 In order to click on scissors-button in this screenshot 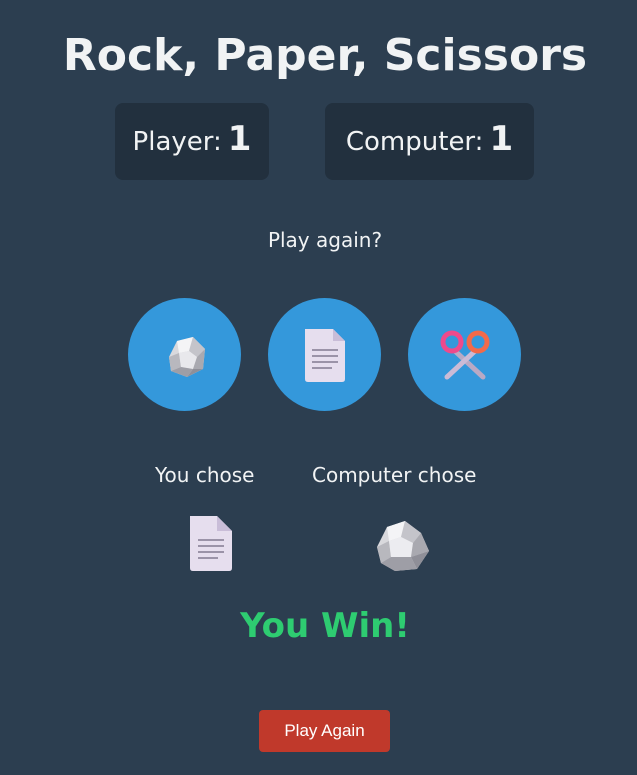, I will do `click(464, 354)`.